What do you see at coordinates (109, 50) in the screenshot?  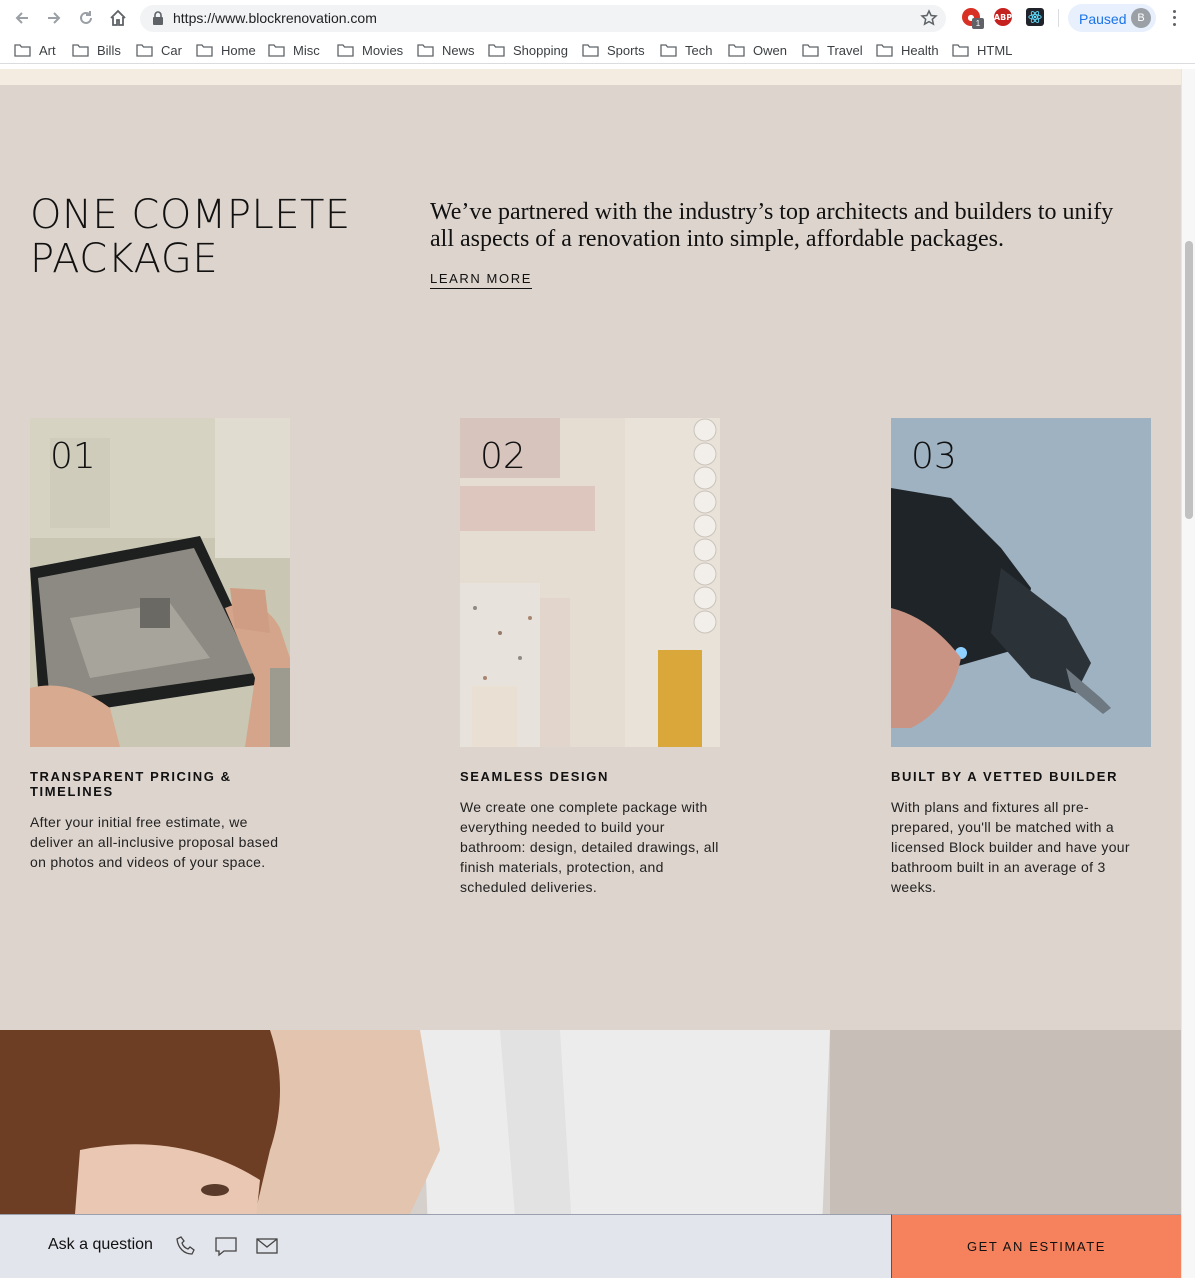 I see `bookmark-label: Bills` at bounding box center [109, 50].